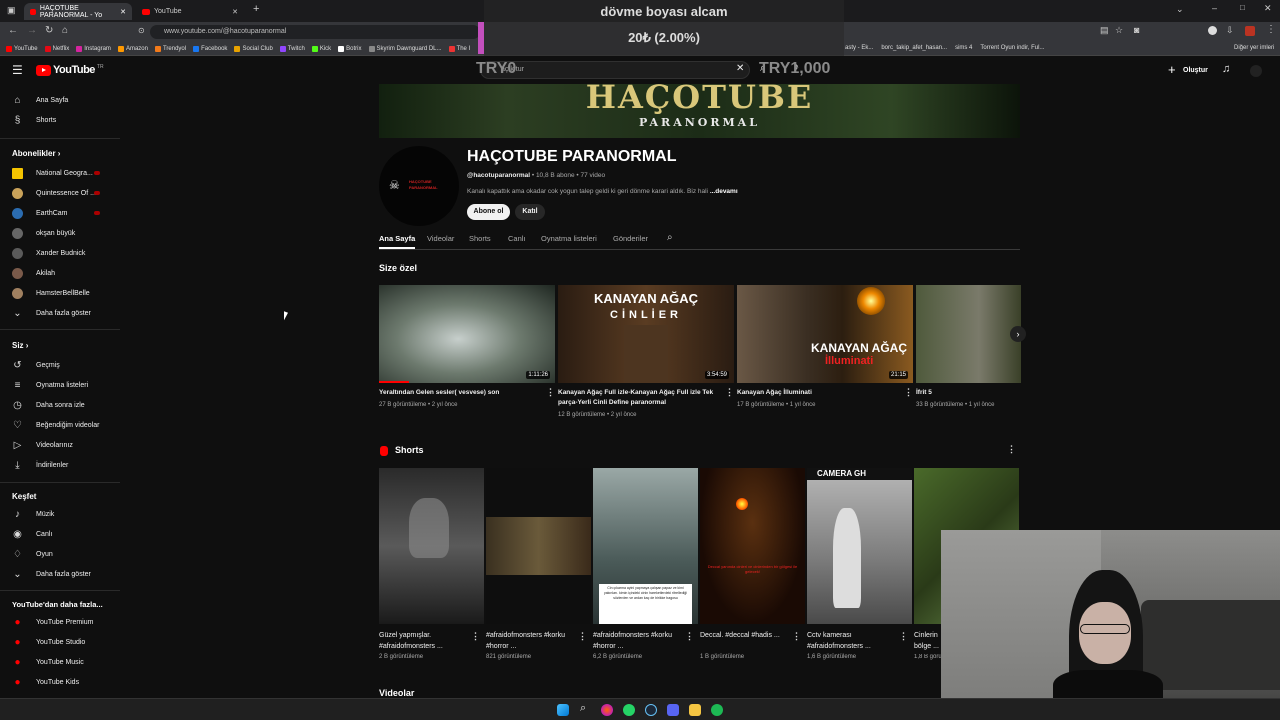  I want to click on notifications-bell-icon: ♫, so click(1226, 69).